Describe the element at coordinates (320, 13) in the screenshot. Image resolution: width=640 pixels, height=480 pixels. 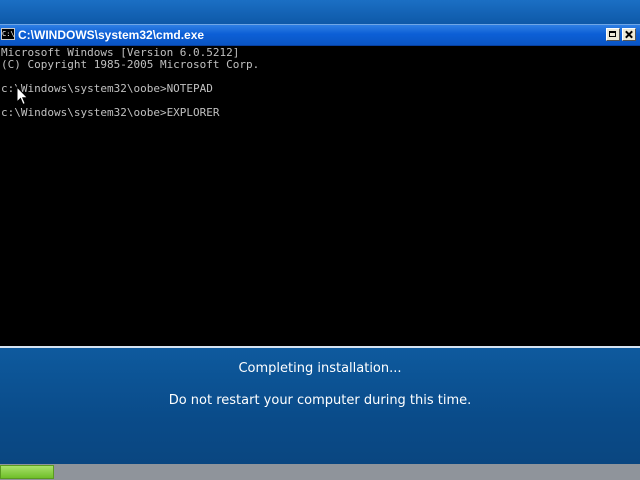
I see `setup-background-top` at that location.